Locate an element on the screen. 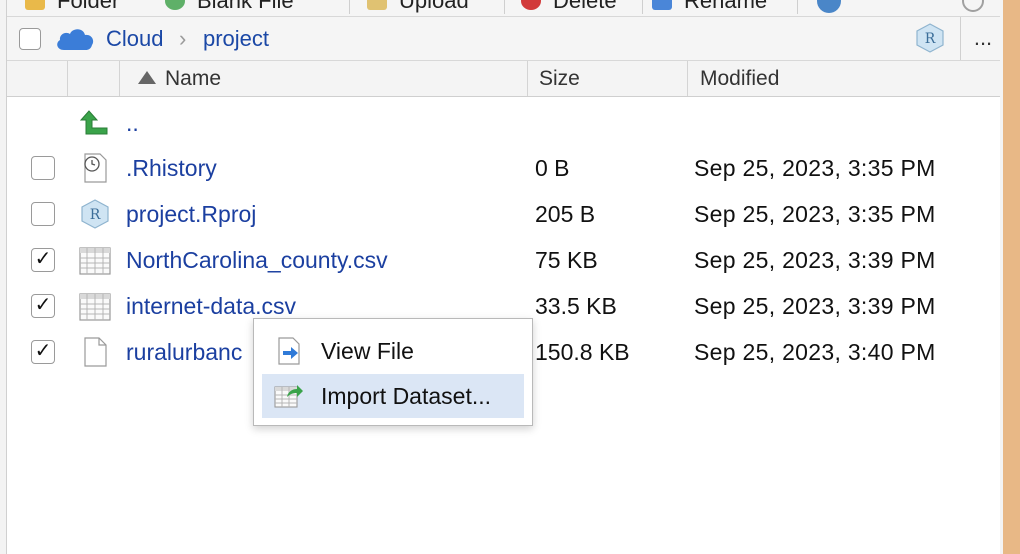  files-toolbar: Folder Blank File Upload Delete Rename is located at coordinates (503, 8).